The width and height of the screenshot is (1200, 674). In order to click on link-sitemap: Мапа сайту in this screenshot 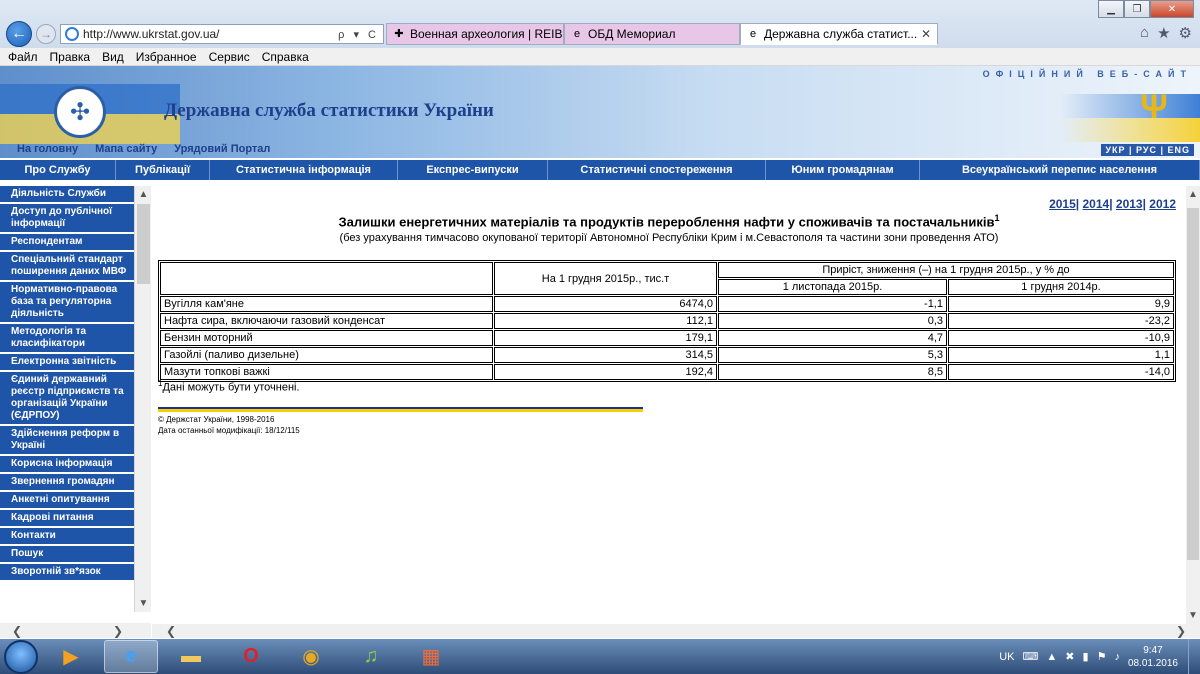, I will do `click(126, 149)`.